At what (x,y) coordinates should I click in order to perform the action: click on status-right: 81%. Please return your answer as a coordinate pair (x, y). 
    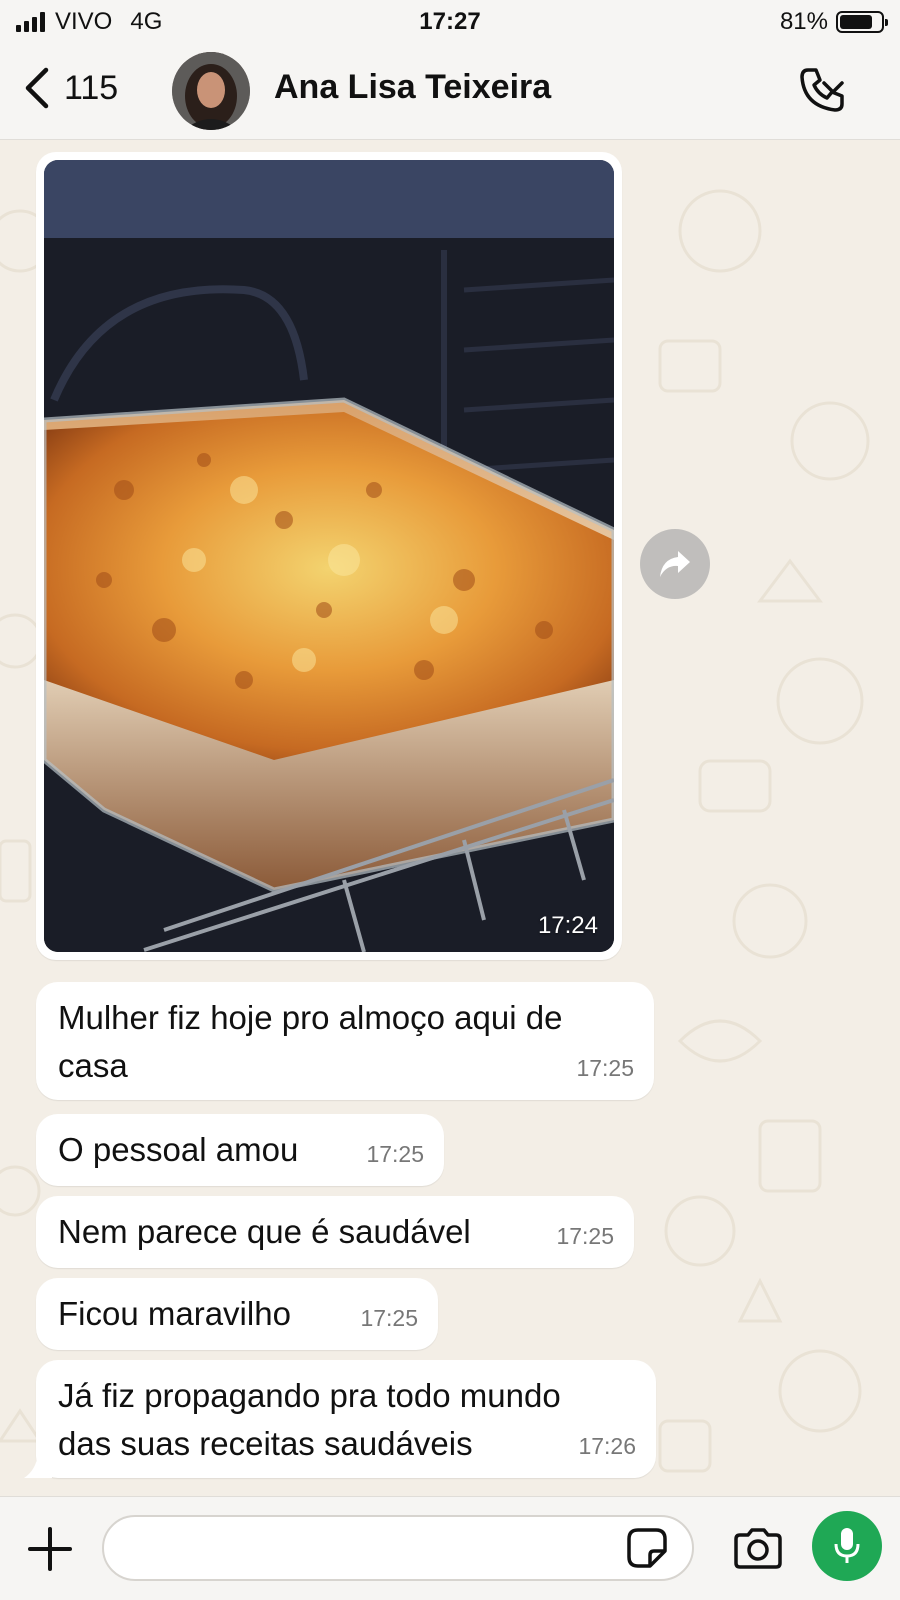
    Looking at the image, I should click on (833, 22).